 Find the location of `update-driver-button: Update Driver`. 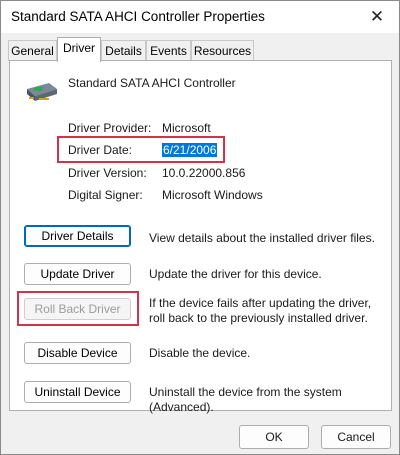

update-driver-button: Update Driver is located at coordinates (77, 274).